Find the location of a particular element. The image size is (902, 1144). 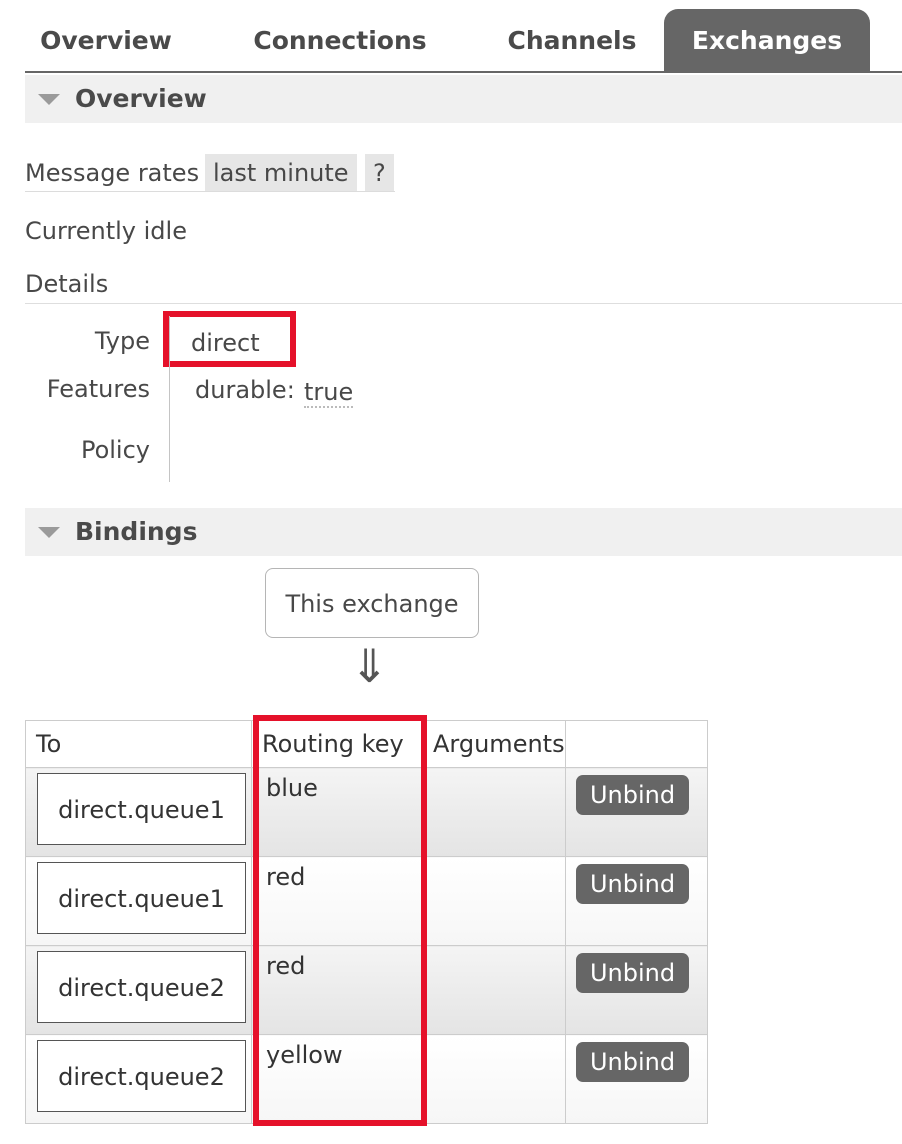

type-value: direct is located at coordinates (225, 343).